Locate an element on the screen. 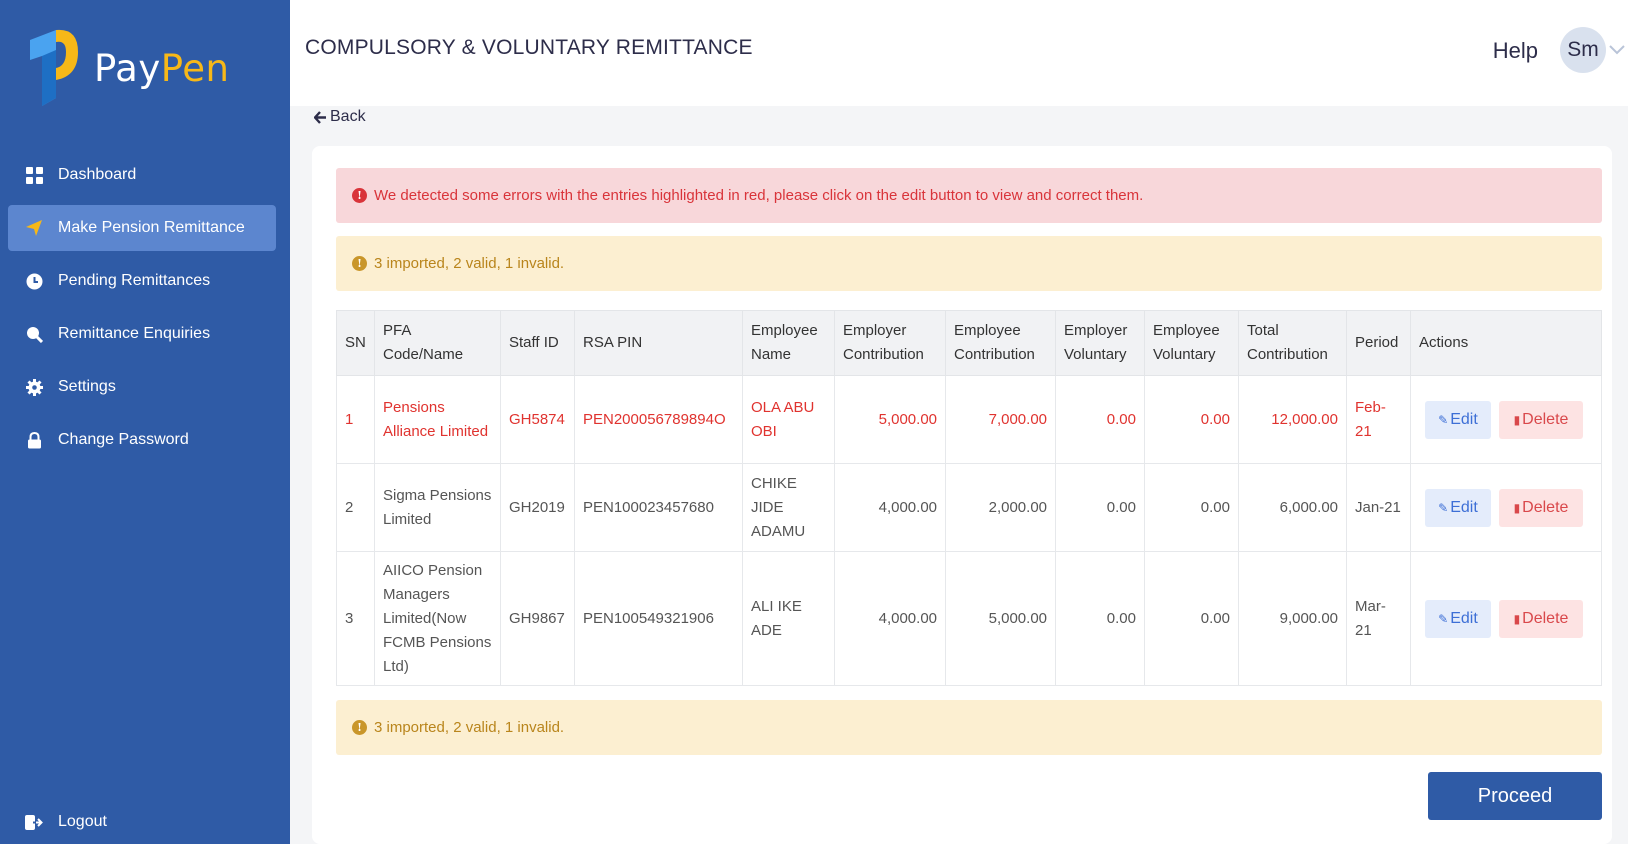  logout-link: Logout is located at coordinates (65, 822).